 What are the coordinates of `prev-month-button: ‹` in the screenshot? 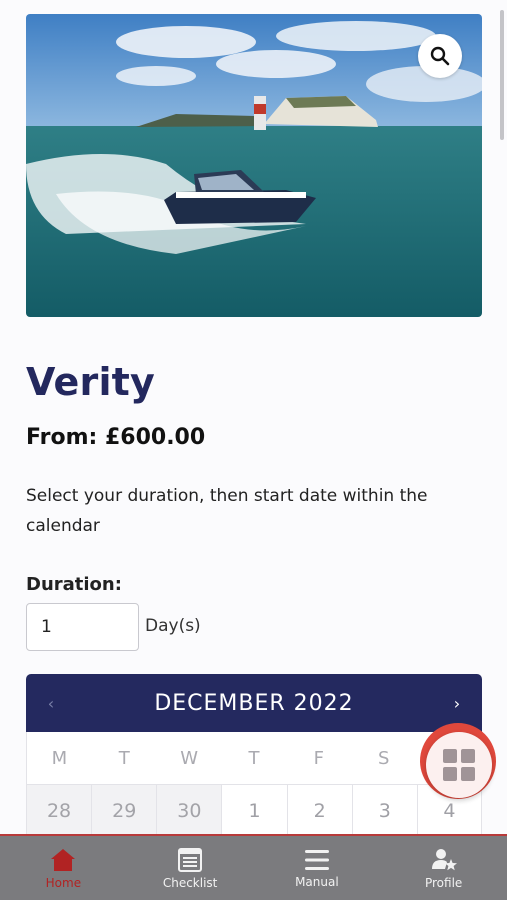 It's located at (51, 703).